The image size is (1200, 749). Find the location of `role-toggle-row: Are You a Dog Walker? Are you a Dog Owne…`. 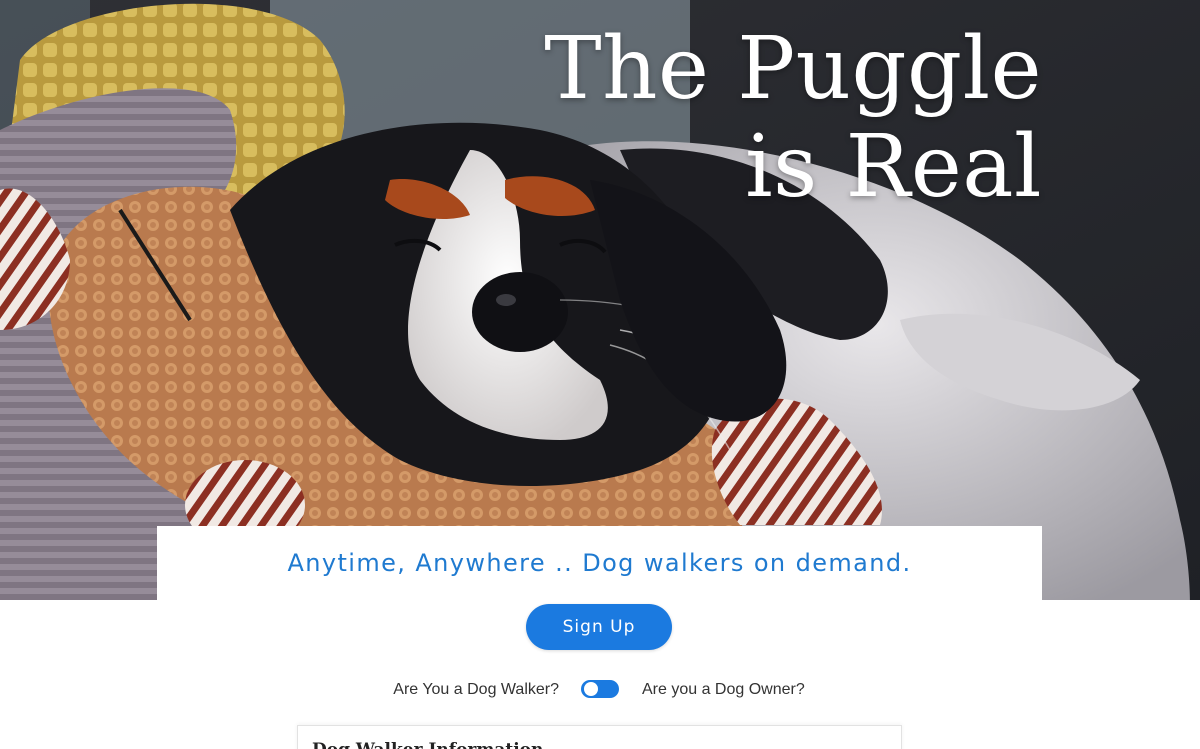

role-toggle-row: Are You a Dog Walker? Are you a Dog Owne… is located at coordinates (600, 691).